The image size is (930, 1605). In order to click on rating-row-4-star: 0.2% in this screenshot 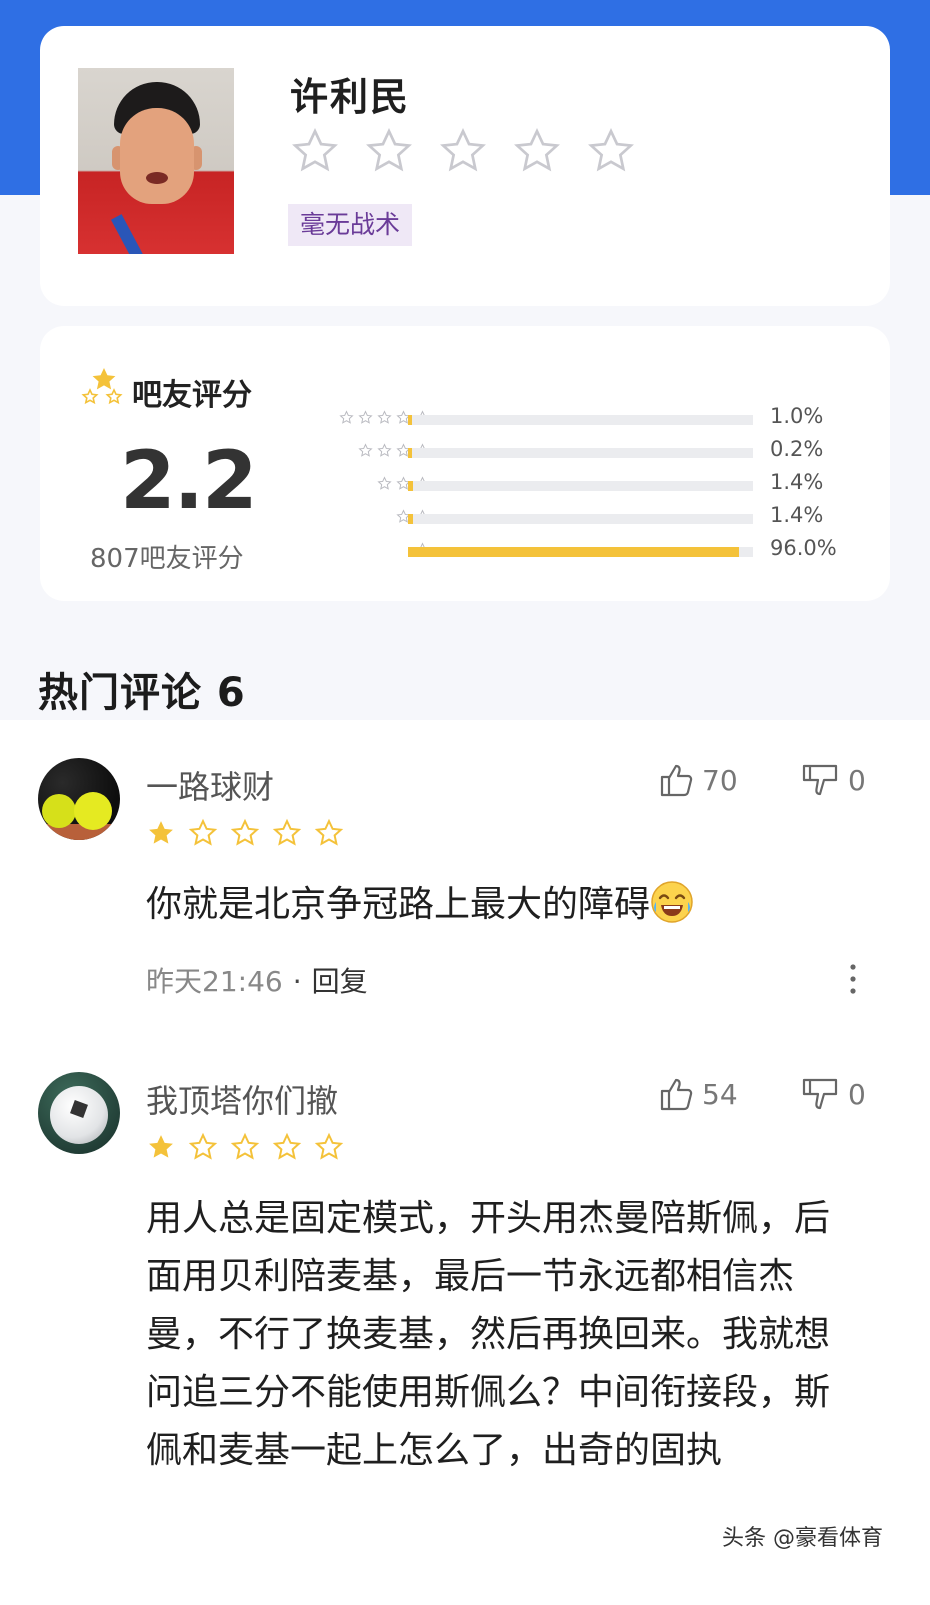, I will do `click(570, 453)`.